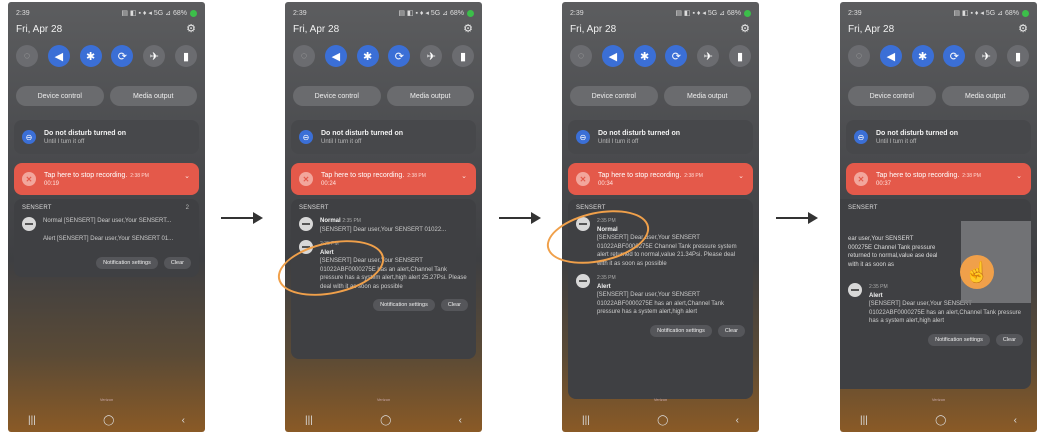  Describe the element at coordinates (938, 13) in the screenshot. I see `status-bar: 2:39 ▤ ◧ ▪ ♦ ◂ 5G ⊿ 68%` at that location.